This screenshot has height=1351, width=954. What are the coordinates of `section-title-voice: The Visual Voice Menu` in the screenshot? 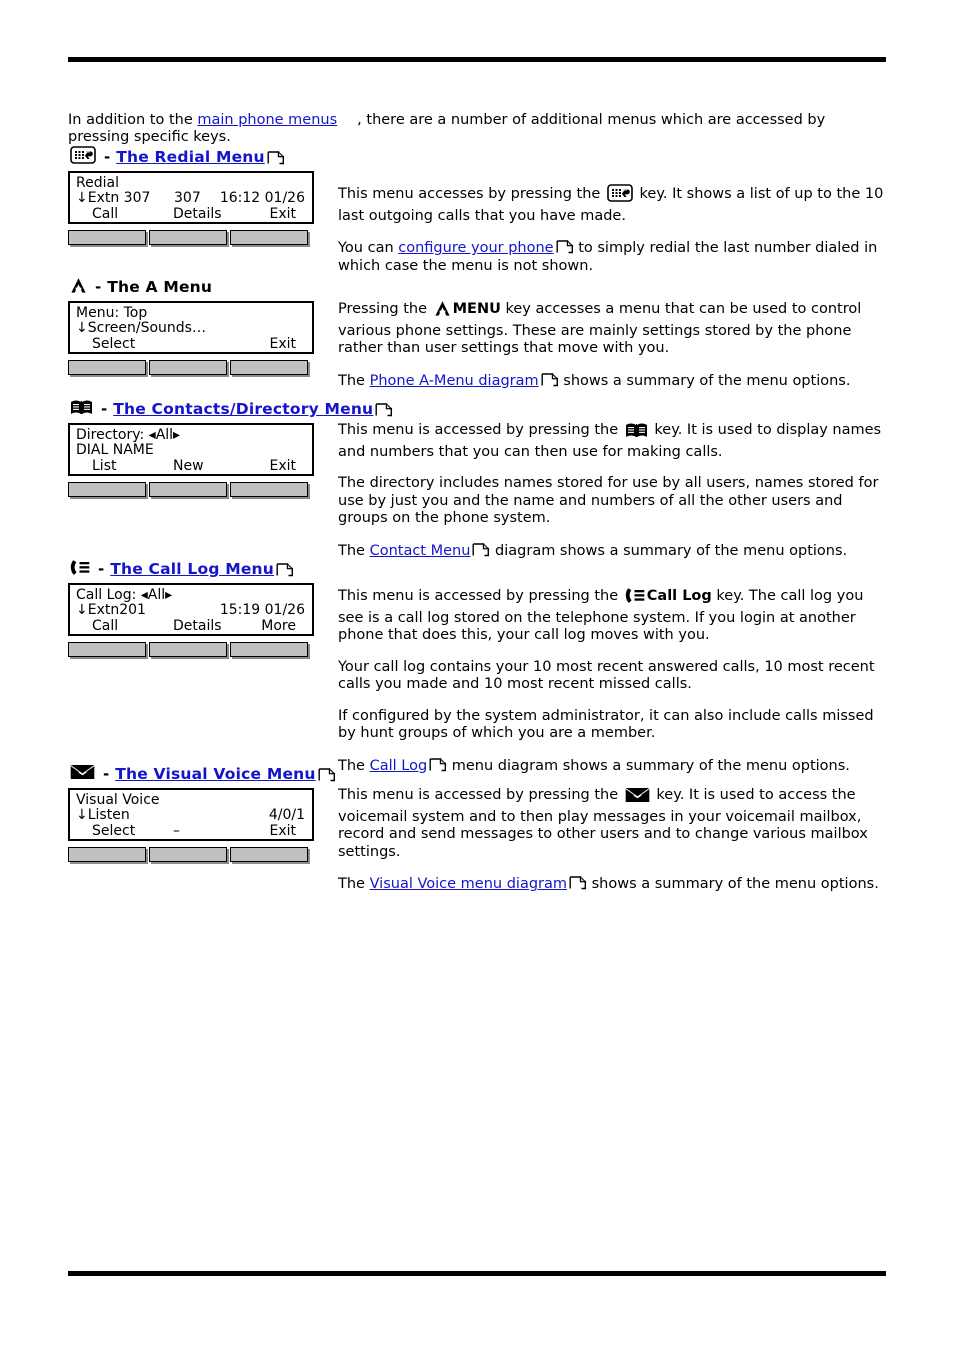 It's located at (215, 774).